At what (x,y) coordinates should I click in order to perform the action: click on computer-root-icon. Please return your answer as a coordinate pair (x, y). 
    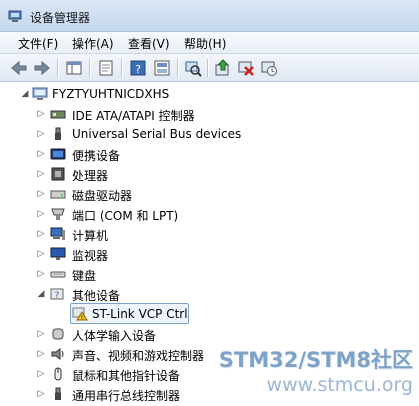
    Looking at the image, I should click on (40, 93).